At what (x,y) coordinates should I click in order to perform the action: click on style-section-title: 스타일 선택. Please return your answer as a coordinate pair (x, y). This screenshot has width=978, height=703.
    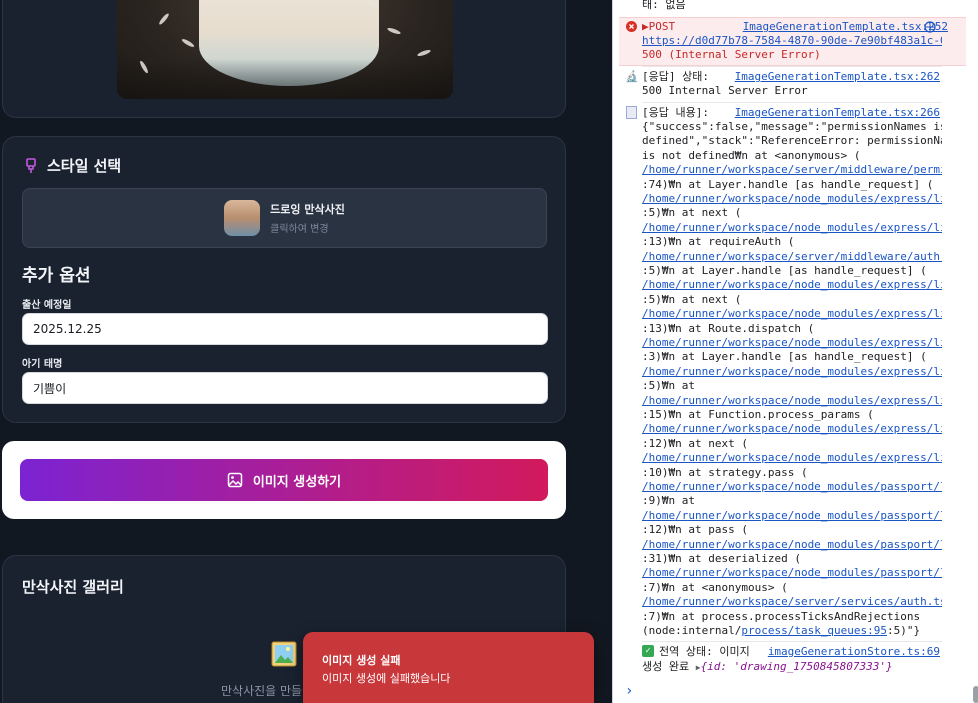
    Looking at the image, I should click on (72, 165).